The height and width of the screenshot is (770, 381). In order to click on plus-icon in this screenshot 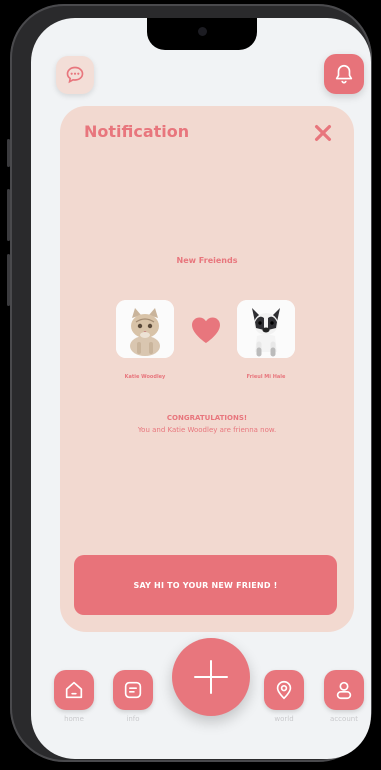, I will do `click(211, 677)`.